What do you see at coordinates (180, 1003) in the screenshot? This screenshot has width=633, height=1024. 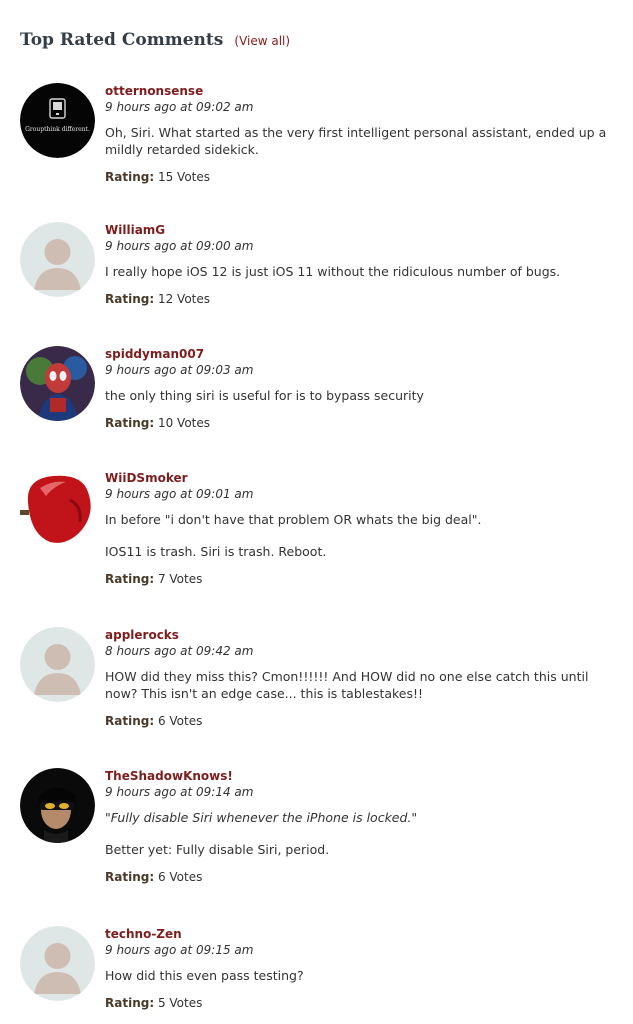 I see `rating-votes: 5 Votes` at bounding box center [180, 1003].